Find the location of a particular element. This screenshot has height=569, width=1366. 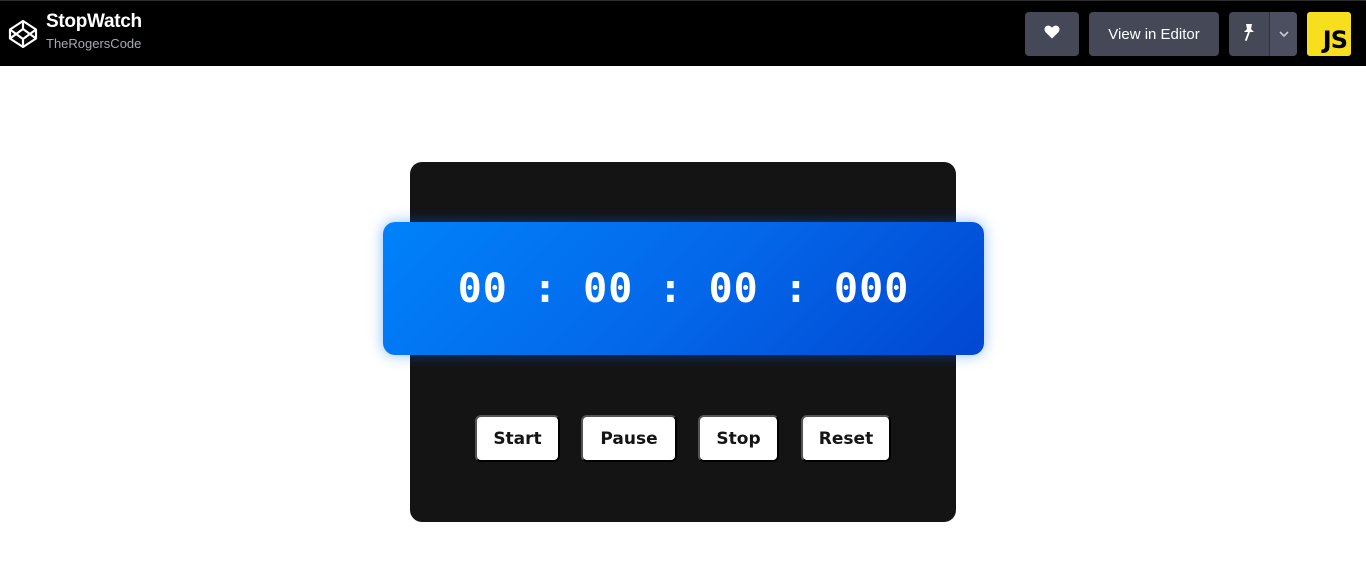

view-in-editor-button: View in Editor is located at coordinates (1154, 34).